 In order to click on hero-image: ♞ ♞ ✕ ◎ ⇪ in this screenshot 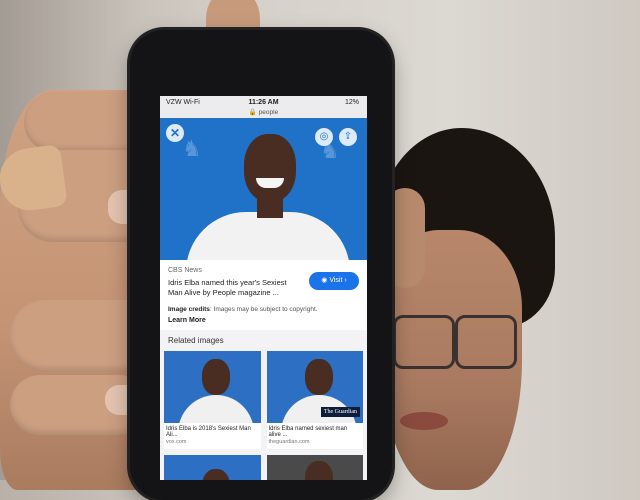, I will do `click(263, 189)`.